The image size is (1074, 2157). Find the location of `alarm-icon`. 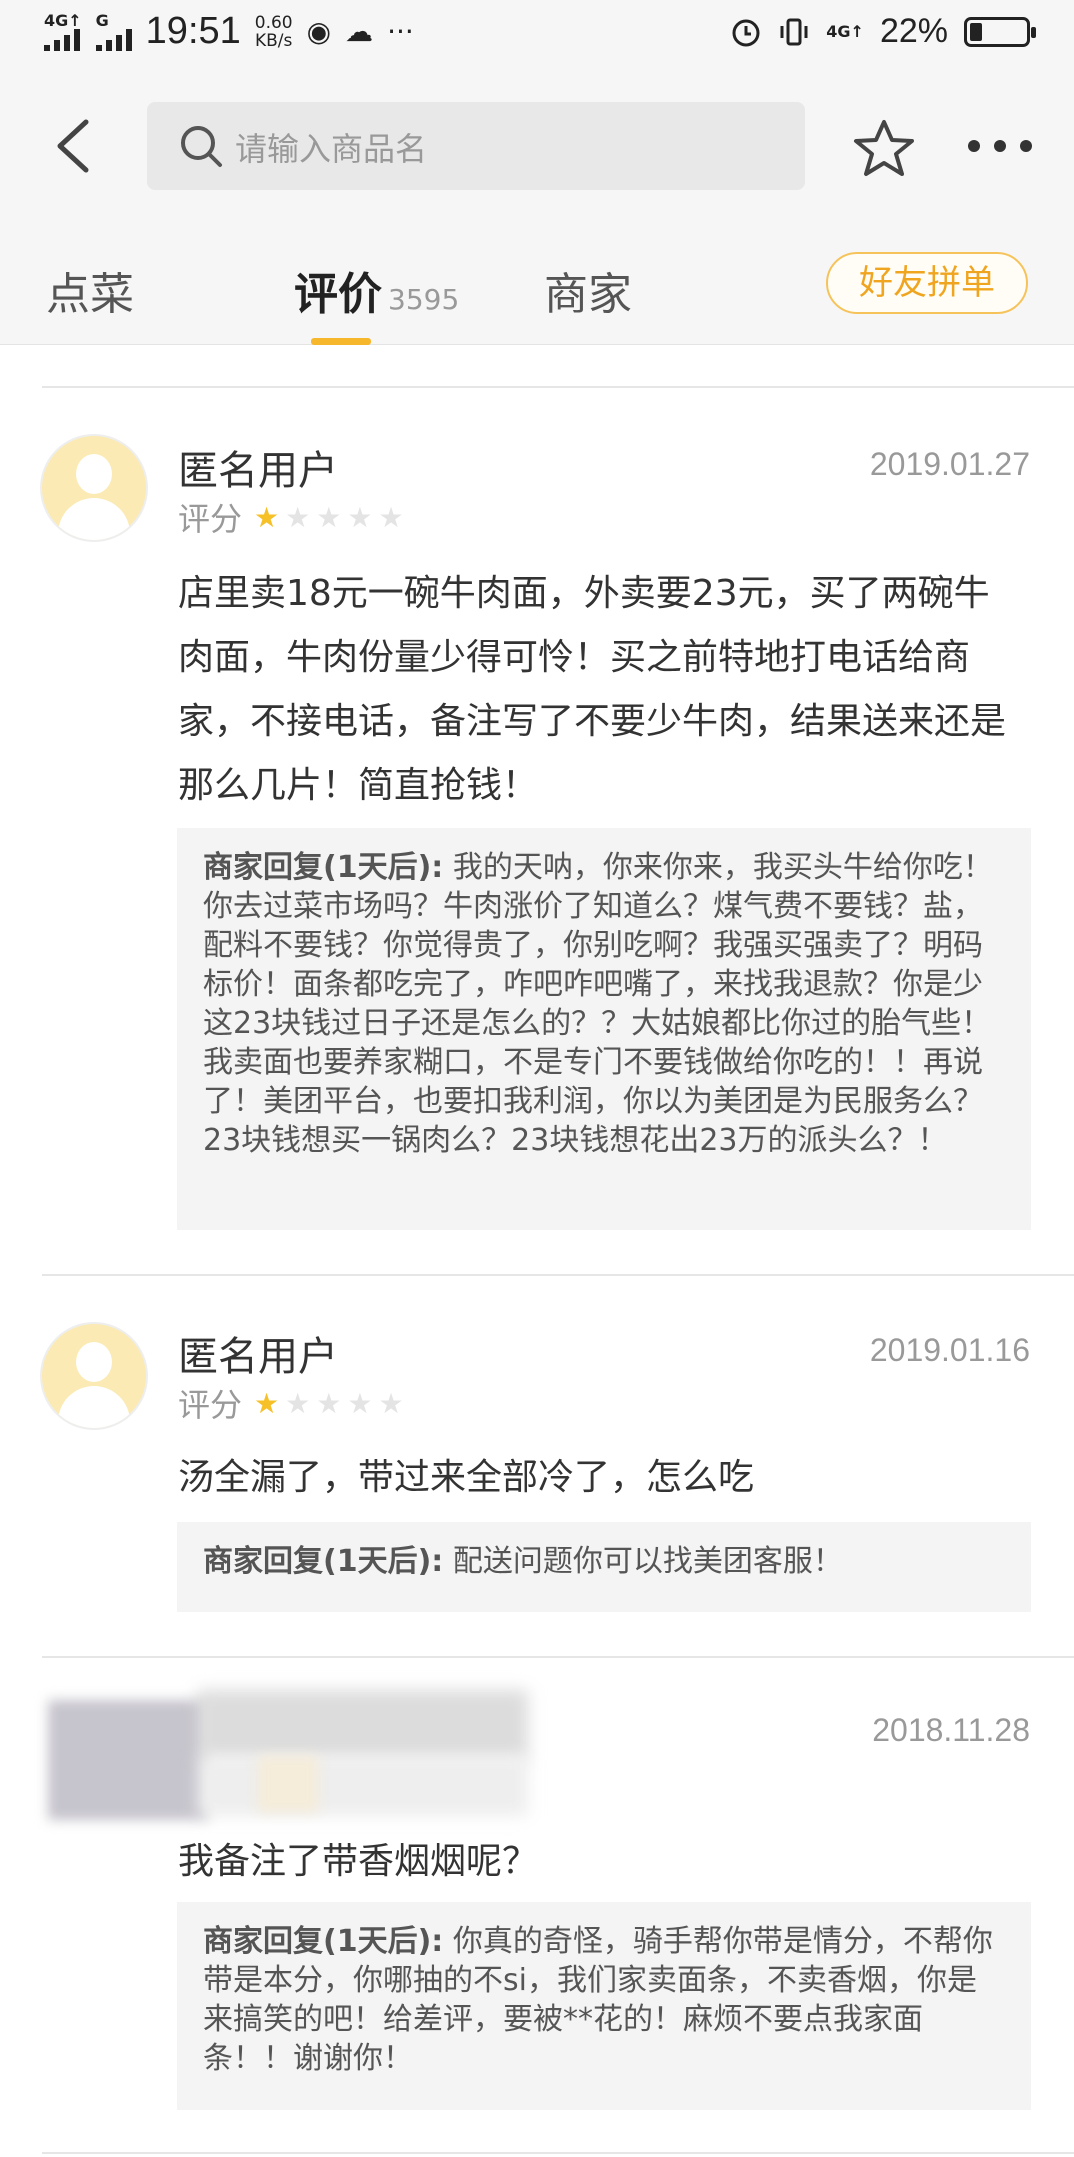

alarm-icon is located at coordinates (746, 32).